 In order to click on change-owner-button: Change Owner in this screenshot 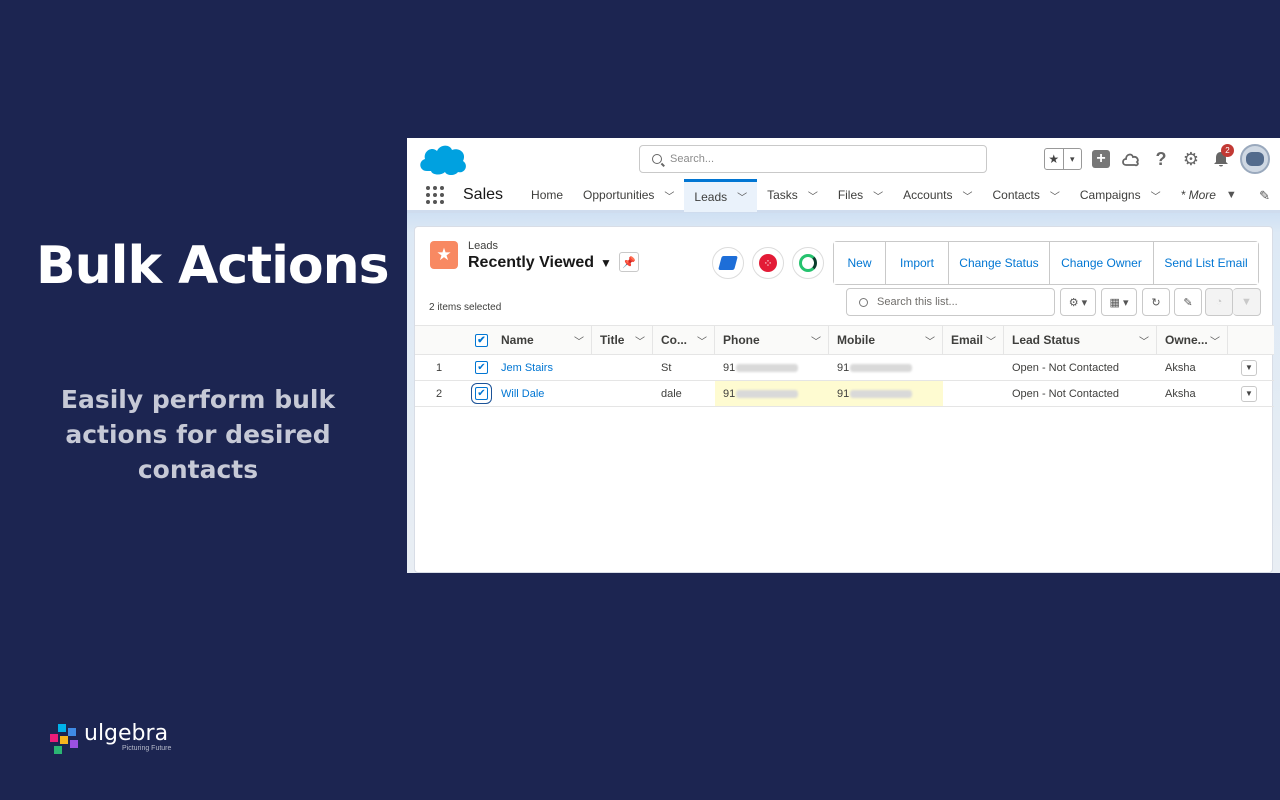, I will do `click(1102, 263)`.